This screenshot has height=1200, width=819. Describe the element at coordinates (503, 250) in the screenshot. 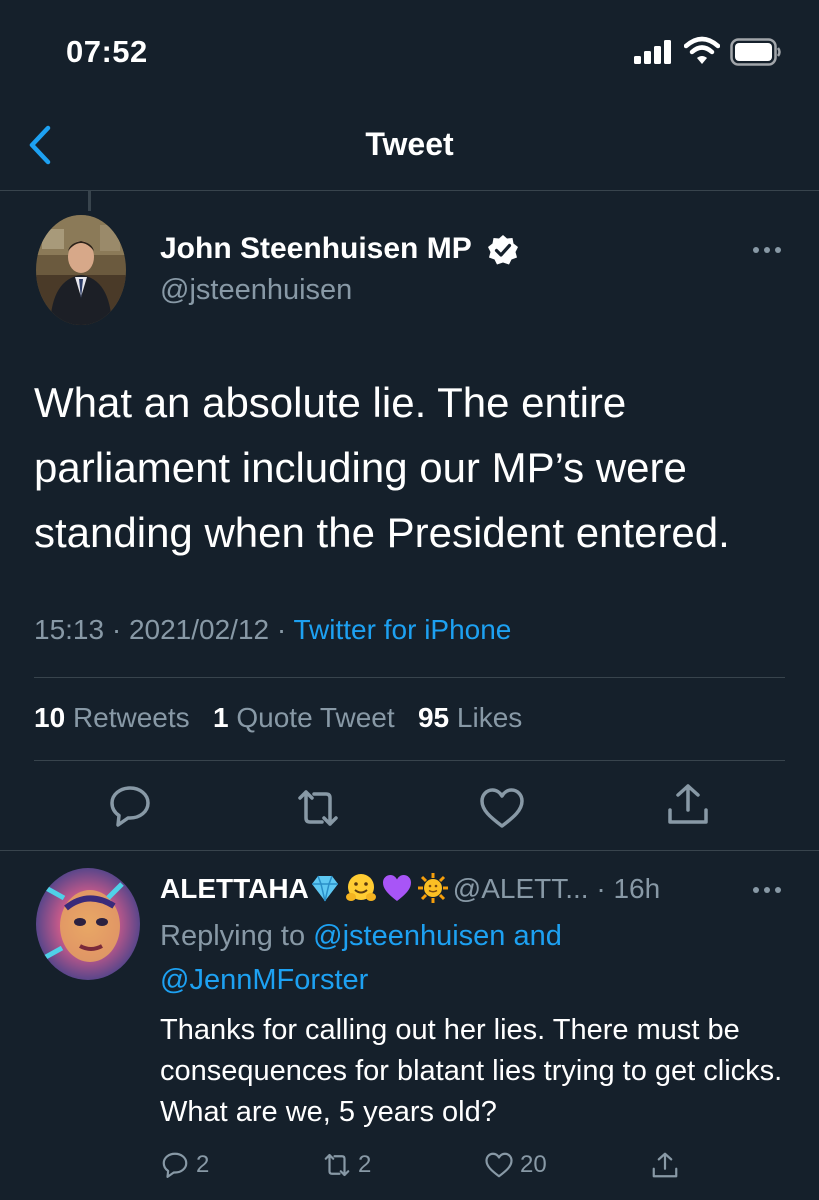

I see `verified-badge-icon` at that location.